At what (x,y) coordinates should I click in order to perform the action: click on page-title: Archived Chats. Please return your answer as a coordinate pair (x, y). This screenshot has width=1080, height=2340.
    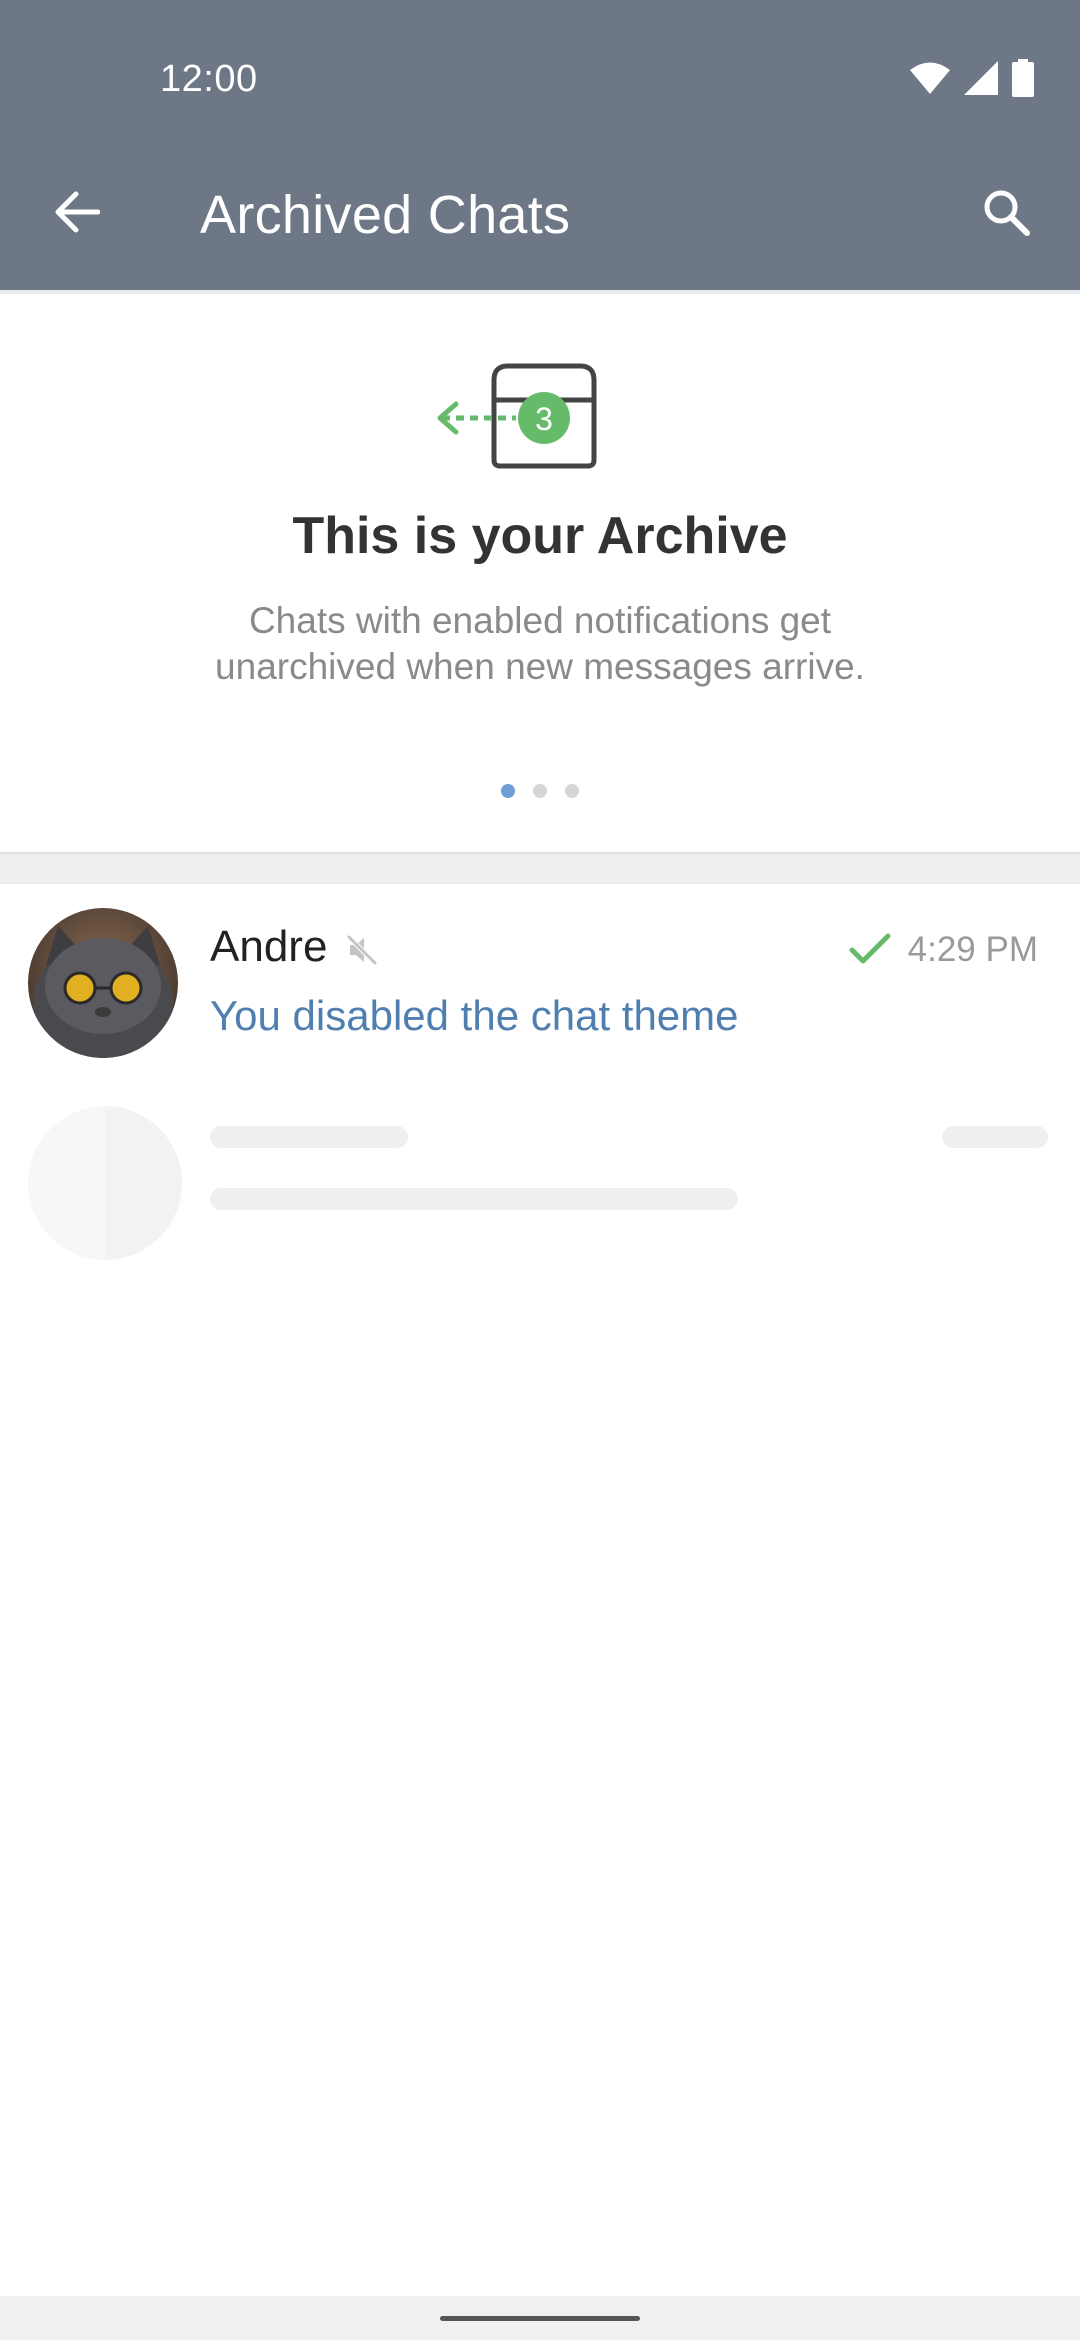
    Looking at the image, I should click on (385, 215).